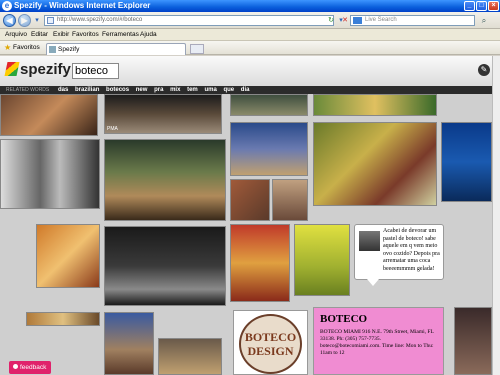 The height and width of the screenshot is (375, 500). I want to click on menu-item-ferramentas: Ferramentas, so click(120, 35).